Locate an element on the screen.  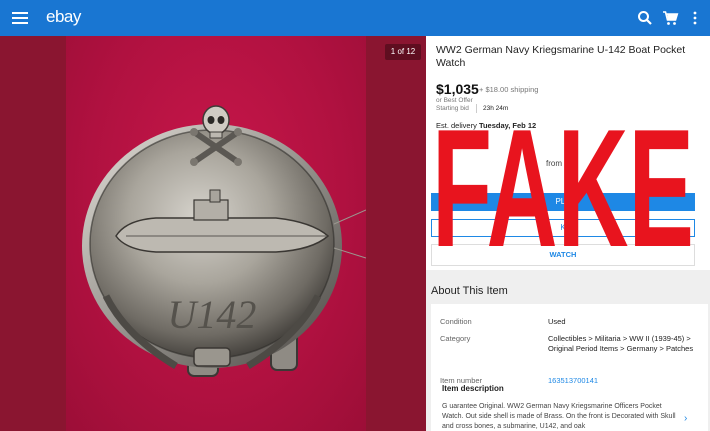
engraving-text: U142 is located at coordinates (212, 314).